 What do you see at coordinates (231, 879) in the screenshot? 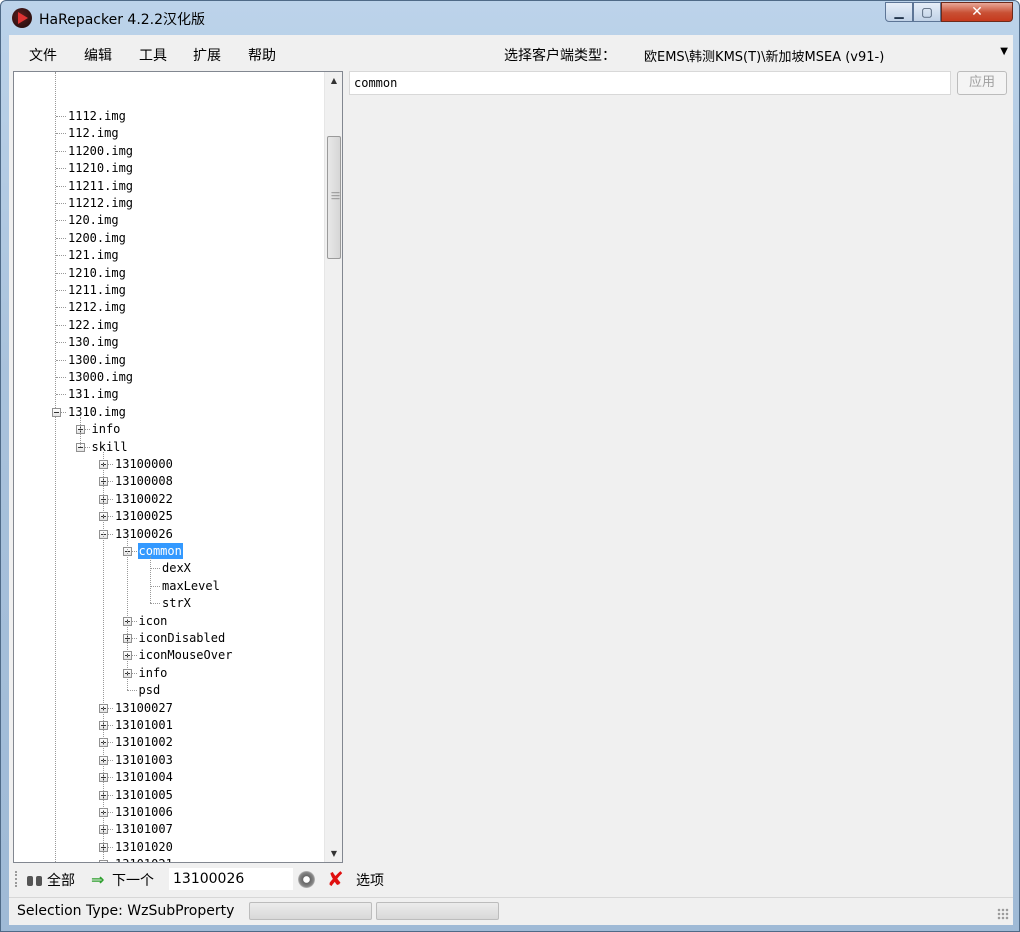
I see `search-input: 13100026` at bounding box center [231, 879].